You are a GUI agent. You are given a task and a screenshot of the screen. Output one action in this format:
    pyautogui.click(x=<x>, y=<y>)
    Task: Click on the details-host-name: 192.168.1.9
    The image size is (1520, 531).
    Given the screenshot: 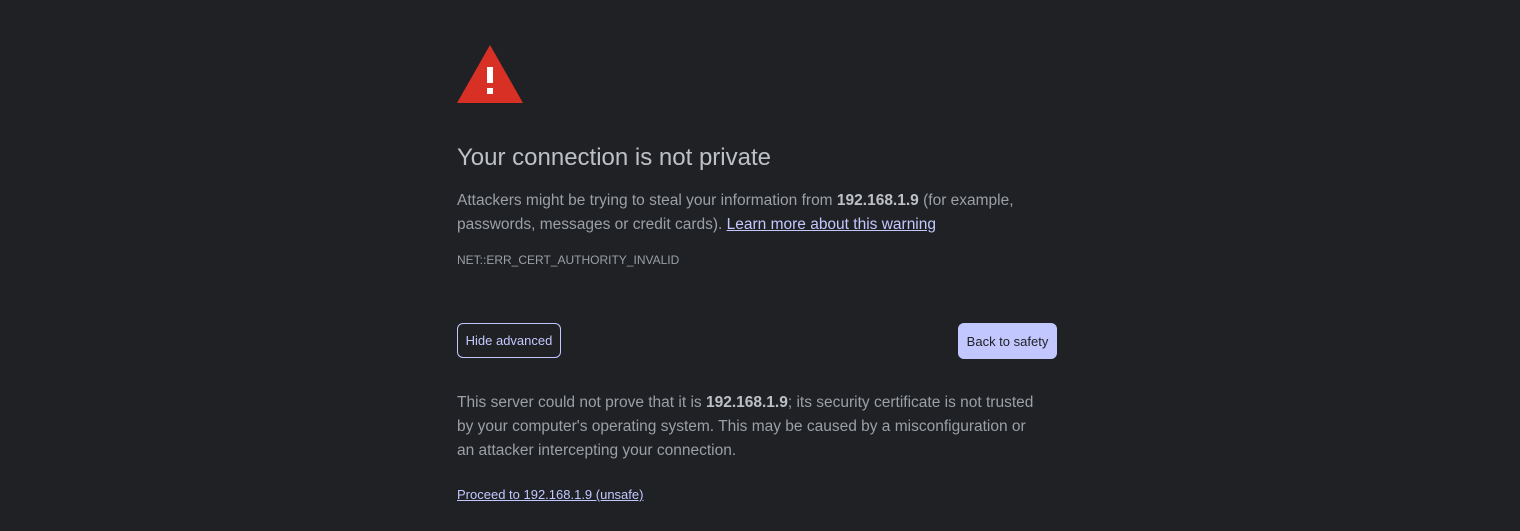 What is the action you would take?
    pyautogui.click(x=746, y=402)
    